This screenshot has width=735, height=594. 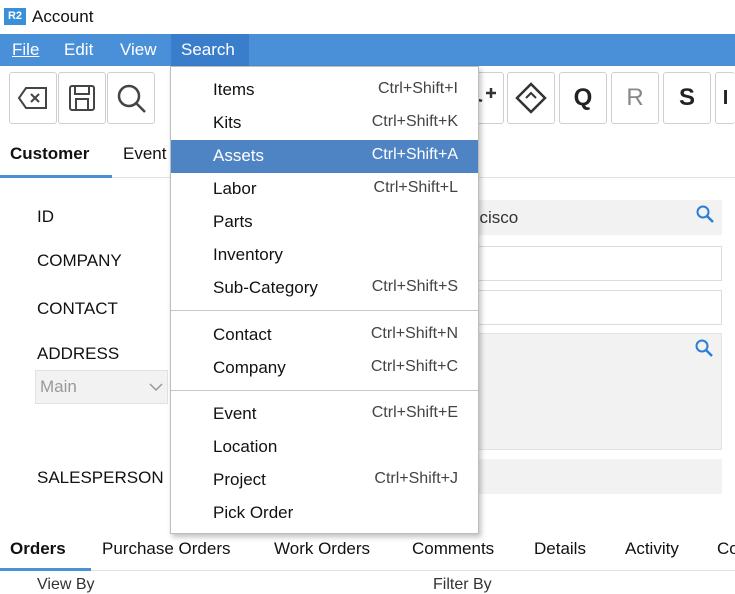 What do you see at coordinates (367, 17) in the screenshot?
I see `title-bar: R2 Account` at bounding box center [367, 17].